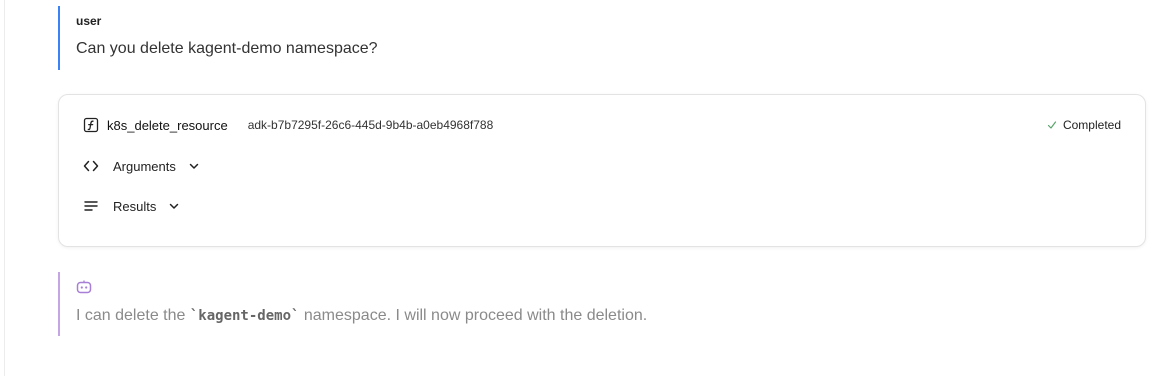  I want to click on text-lines-icon, so click(91, 206).